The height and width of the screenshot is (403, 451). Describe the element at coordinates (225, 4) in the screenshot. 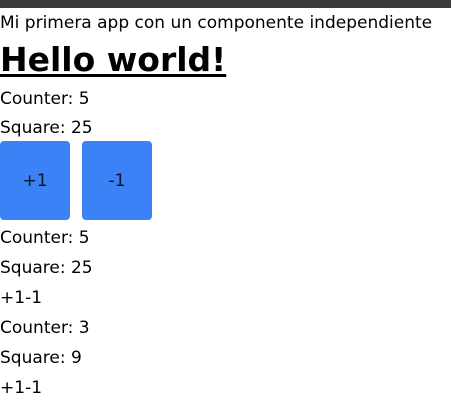

I see `window-top-bar` at that location.